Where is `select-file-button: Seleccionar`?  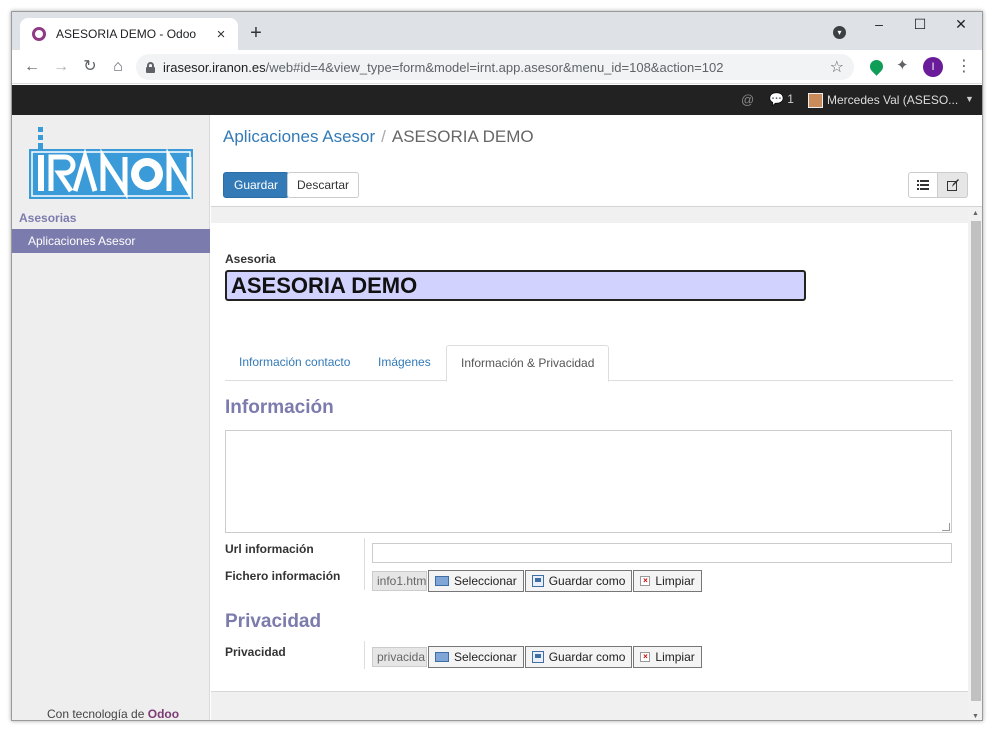
select-file-button: Seleccionar is located at coordinates (476, 581).